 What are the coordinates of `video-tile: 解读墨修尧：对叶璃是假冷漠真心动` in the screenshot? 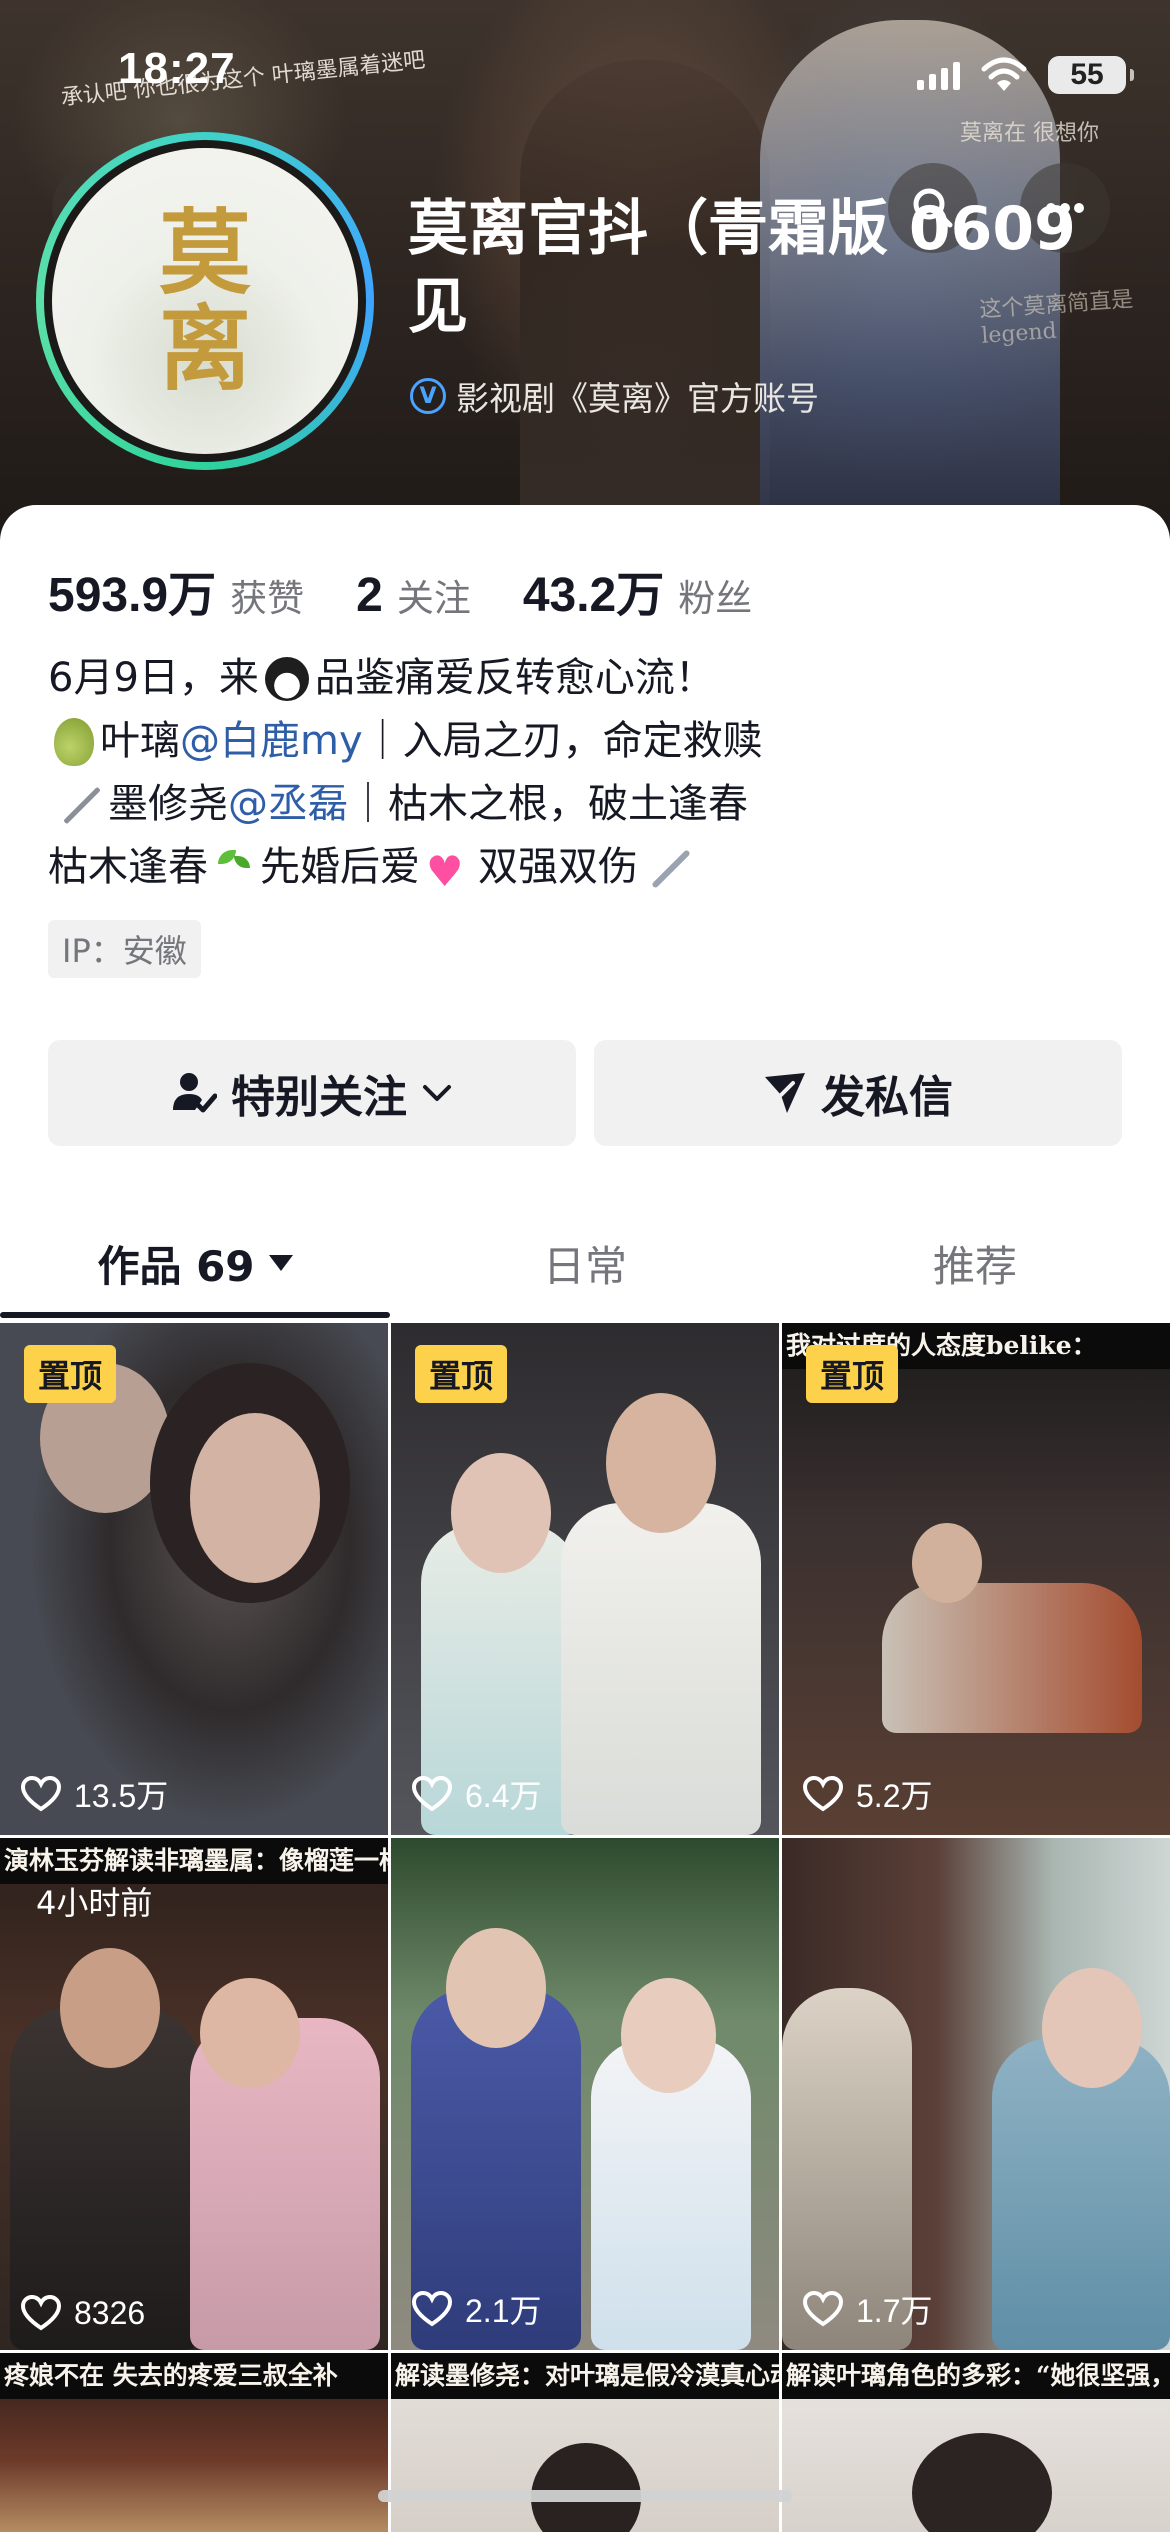 It's located at (585, 2442).